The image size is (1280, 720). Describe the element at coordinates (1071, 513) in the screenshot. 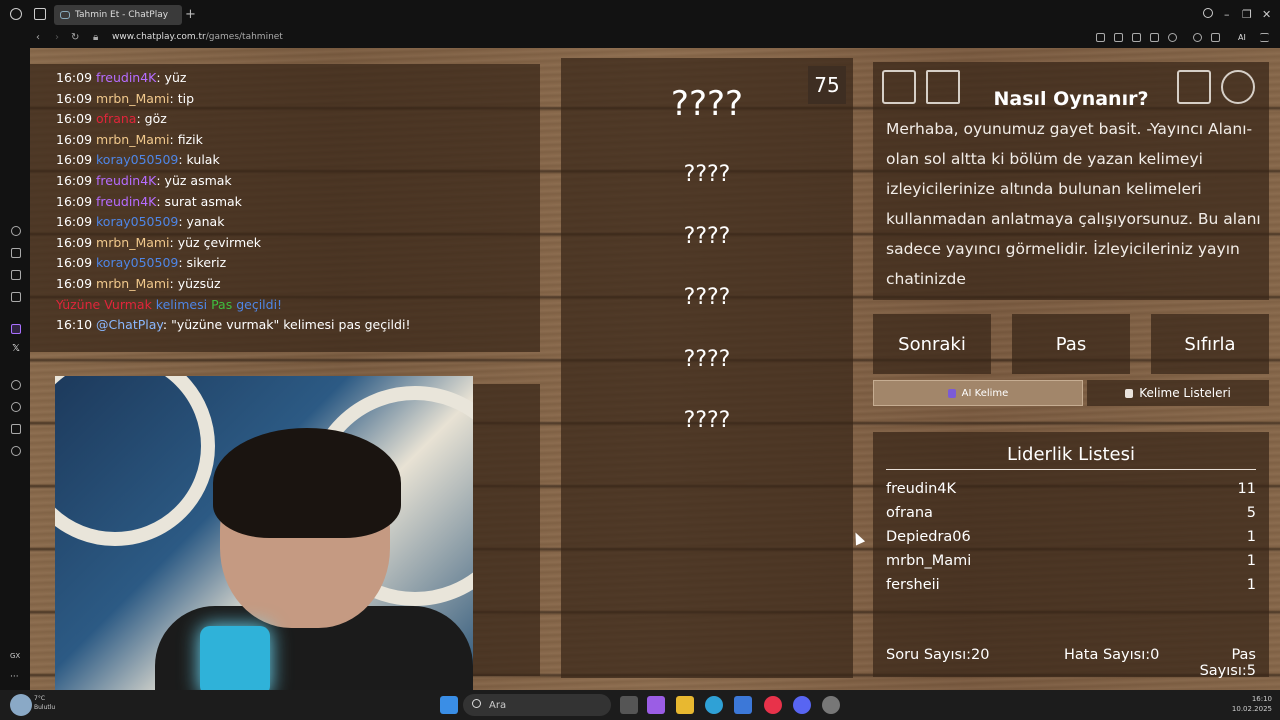

I see `leaderboard-row: ofrana 5` at that location.